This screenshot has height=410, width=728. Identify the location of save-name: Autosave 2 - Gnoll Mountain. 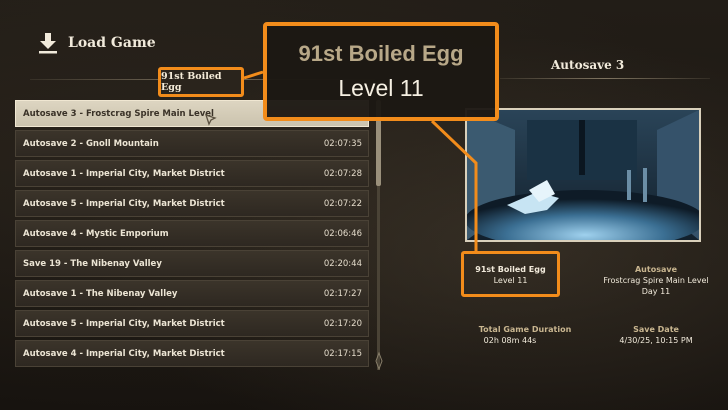
(91, 143).